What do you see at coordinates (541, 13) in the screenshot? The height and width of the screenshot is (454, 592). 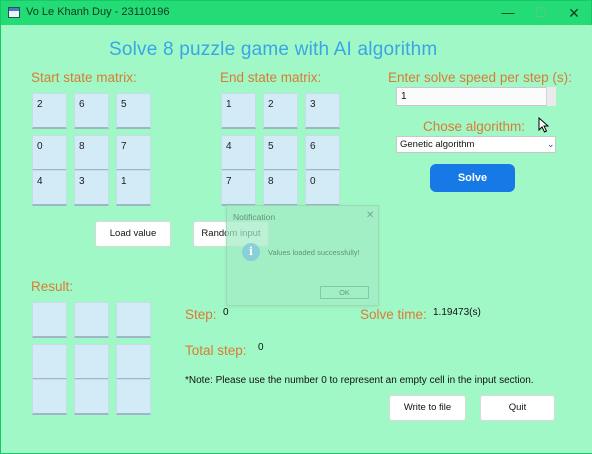 I see `maximize-button: ☐` at bounding box center [541, 13].